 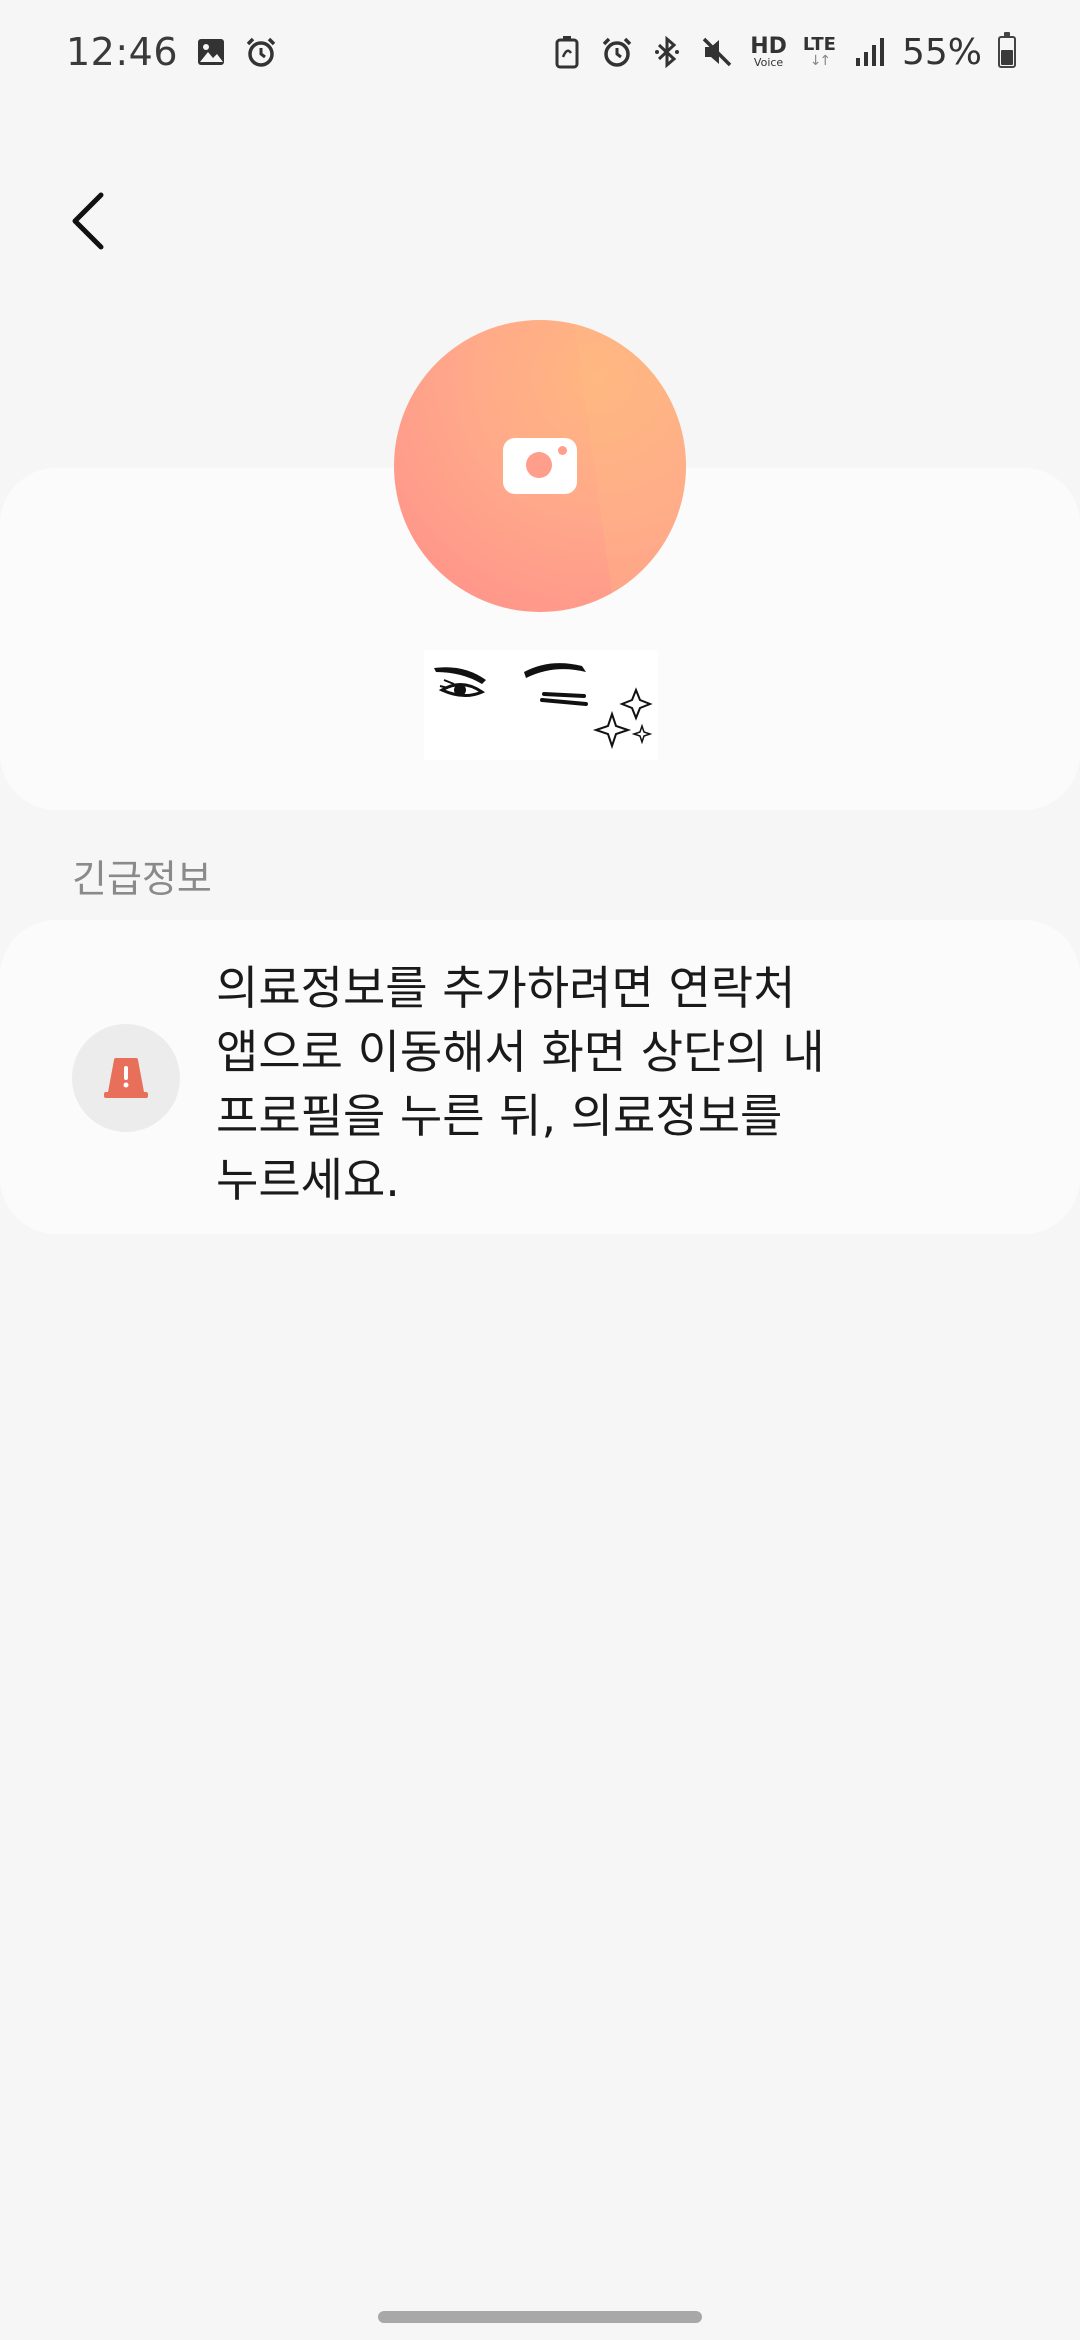 What do you see at coordinates (636, 704) in the screenshot?
I see `sparkle-icon` at bounding box center [636, 704].